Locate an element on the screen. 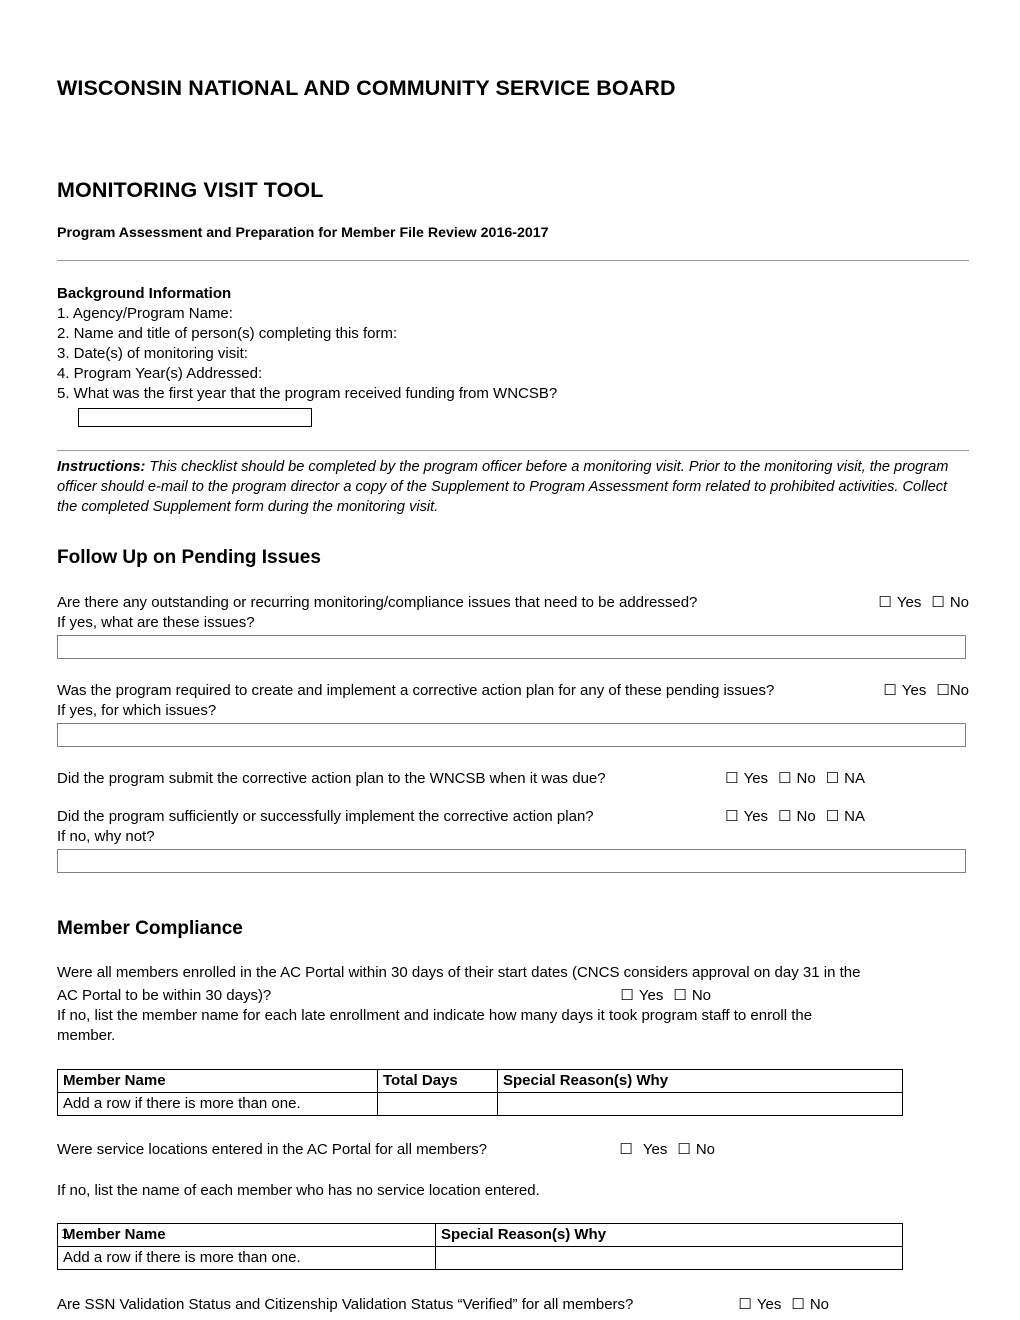 The width and height of the screenshot is (1020, 1320). heading-member-compliance: Member Compliance is located at coordinates (150, 928).